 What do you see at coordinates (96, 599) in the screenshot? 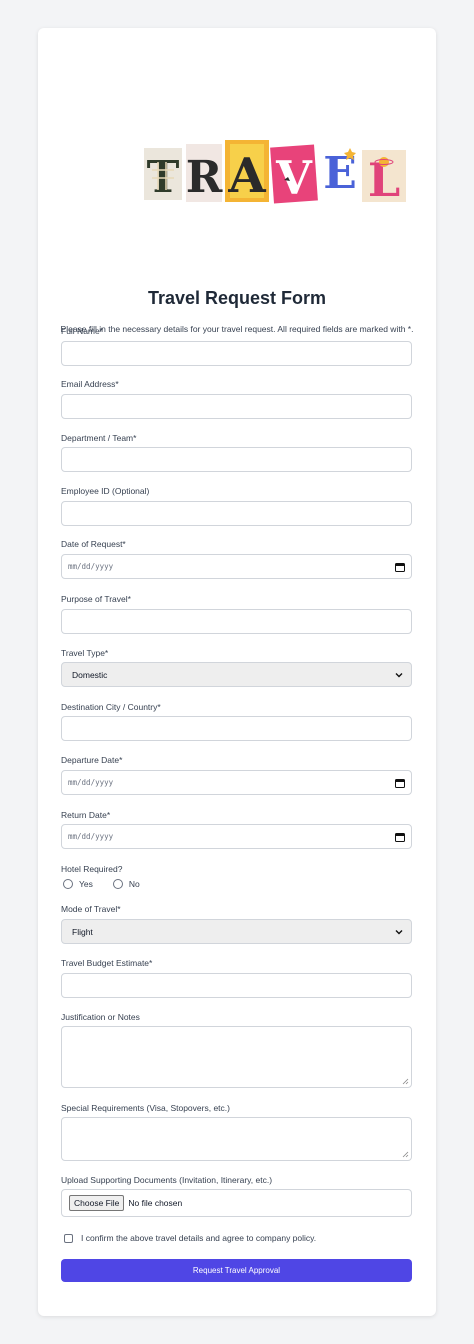
I see `purpose-label: Purpose of Travel*` at bounding box center [96, 599].